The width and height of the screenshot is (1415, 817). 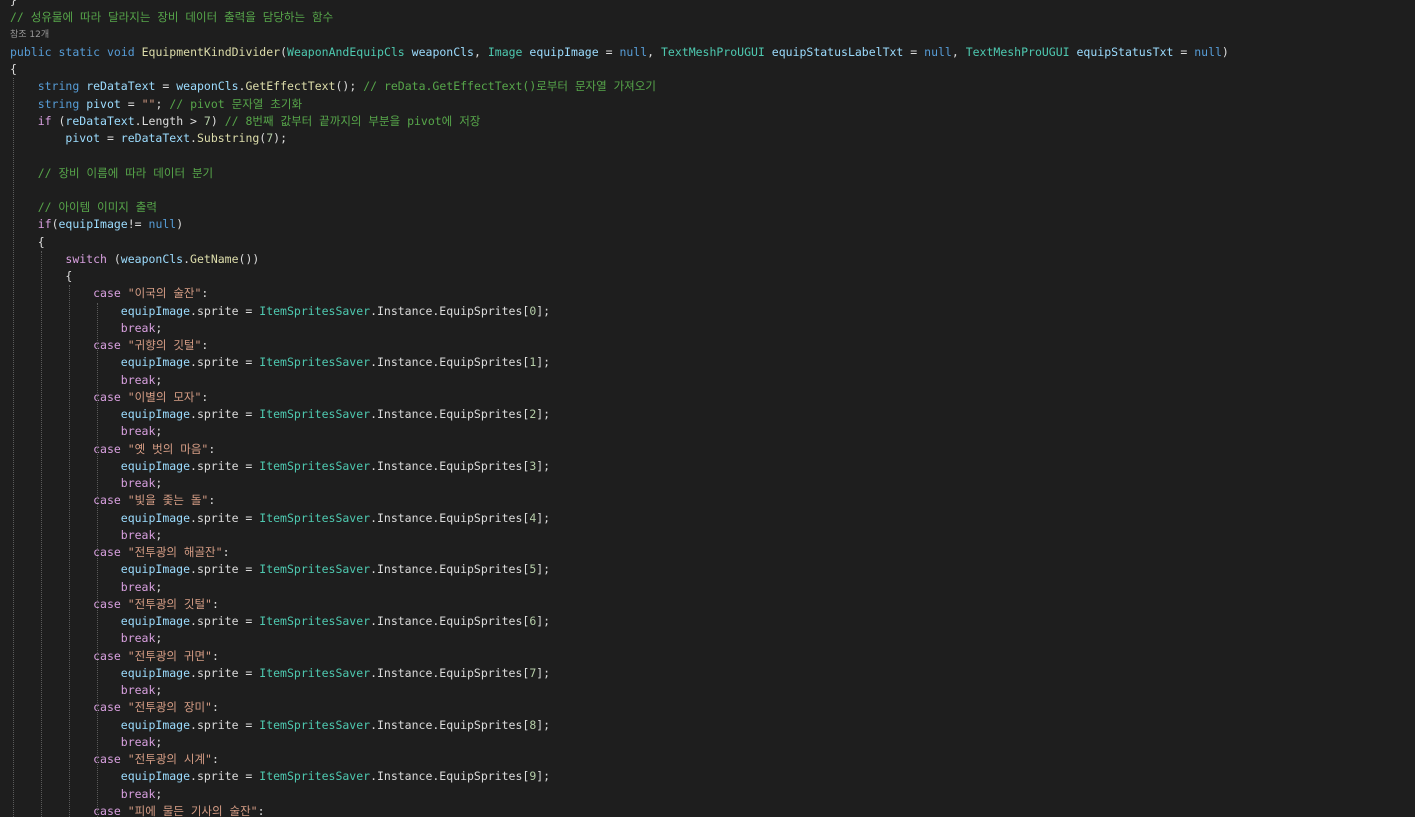 What do you see at coordinates (168, 500) in the screenshot?
I see `code-token: "빛을 좇는 돌"` at bounding box center [168, 500].